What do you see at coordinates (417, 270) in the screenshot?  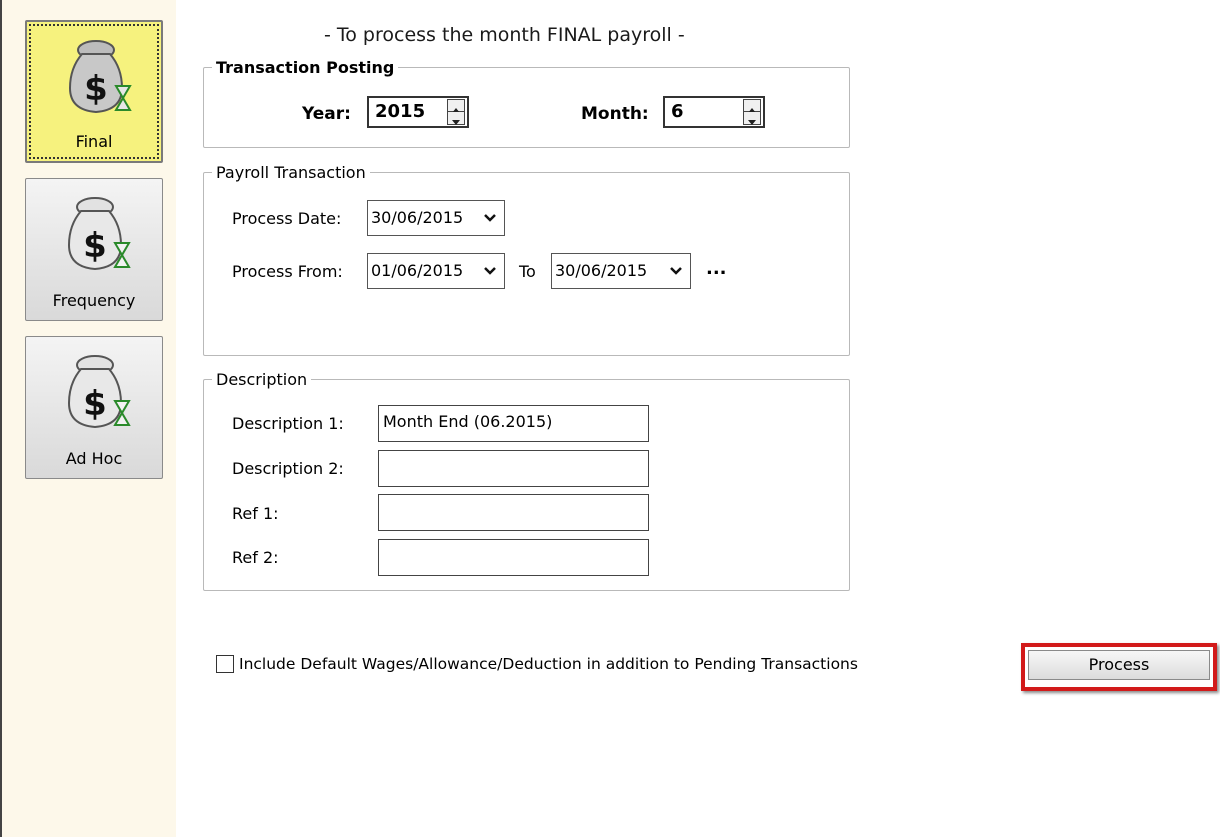 I see `process-from-value: 01/06/2015` at bounding box center [417, 270].